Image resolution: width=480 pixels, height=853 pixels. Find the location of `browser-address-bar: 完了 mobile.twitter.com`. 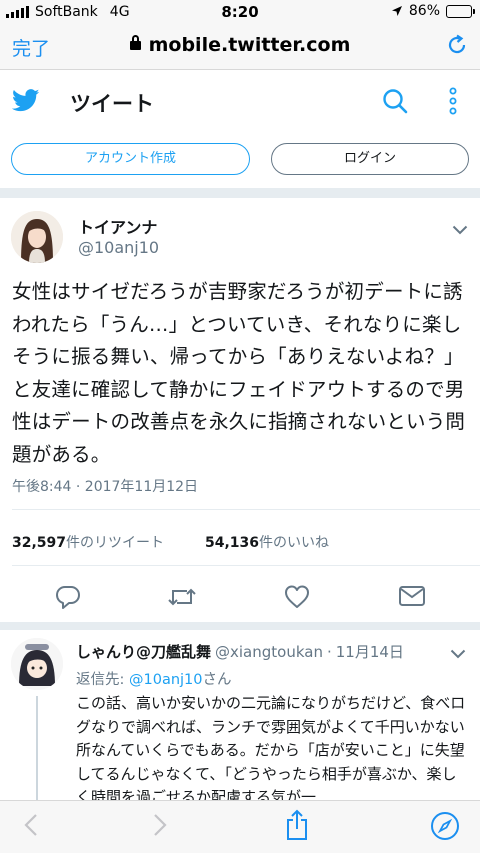

browser-address-bar: 完了 mobile.twitter.com is located at coordinates (240, 47).